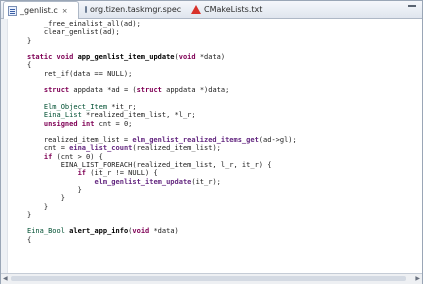 This screenshot has width=423, height=284. What do you see at coordinates (5, 278) in the screenshot?
I see `scroll-left-icon: ◀` at bounding box center [5, 278].